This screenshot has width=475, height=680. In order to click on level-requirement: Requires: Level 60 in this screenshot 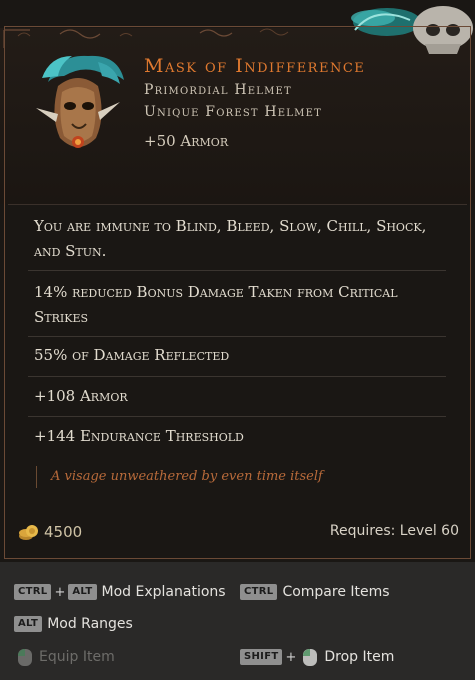, I will do `click(394, 531)`.